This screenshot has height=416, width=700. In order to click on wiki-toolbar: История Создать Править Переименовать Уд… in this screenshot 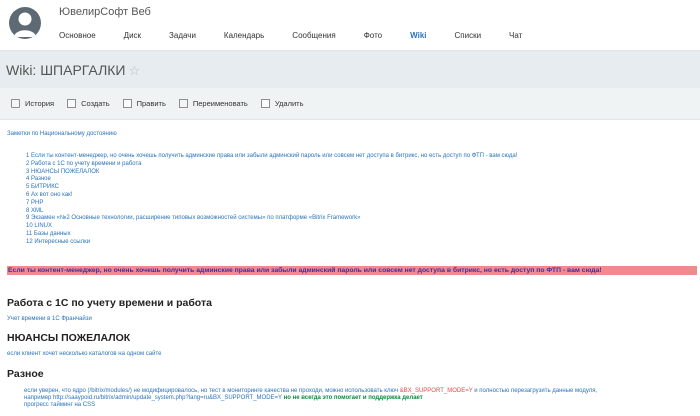, I will do `click(350, 104)`.